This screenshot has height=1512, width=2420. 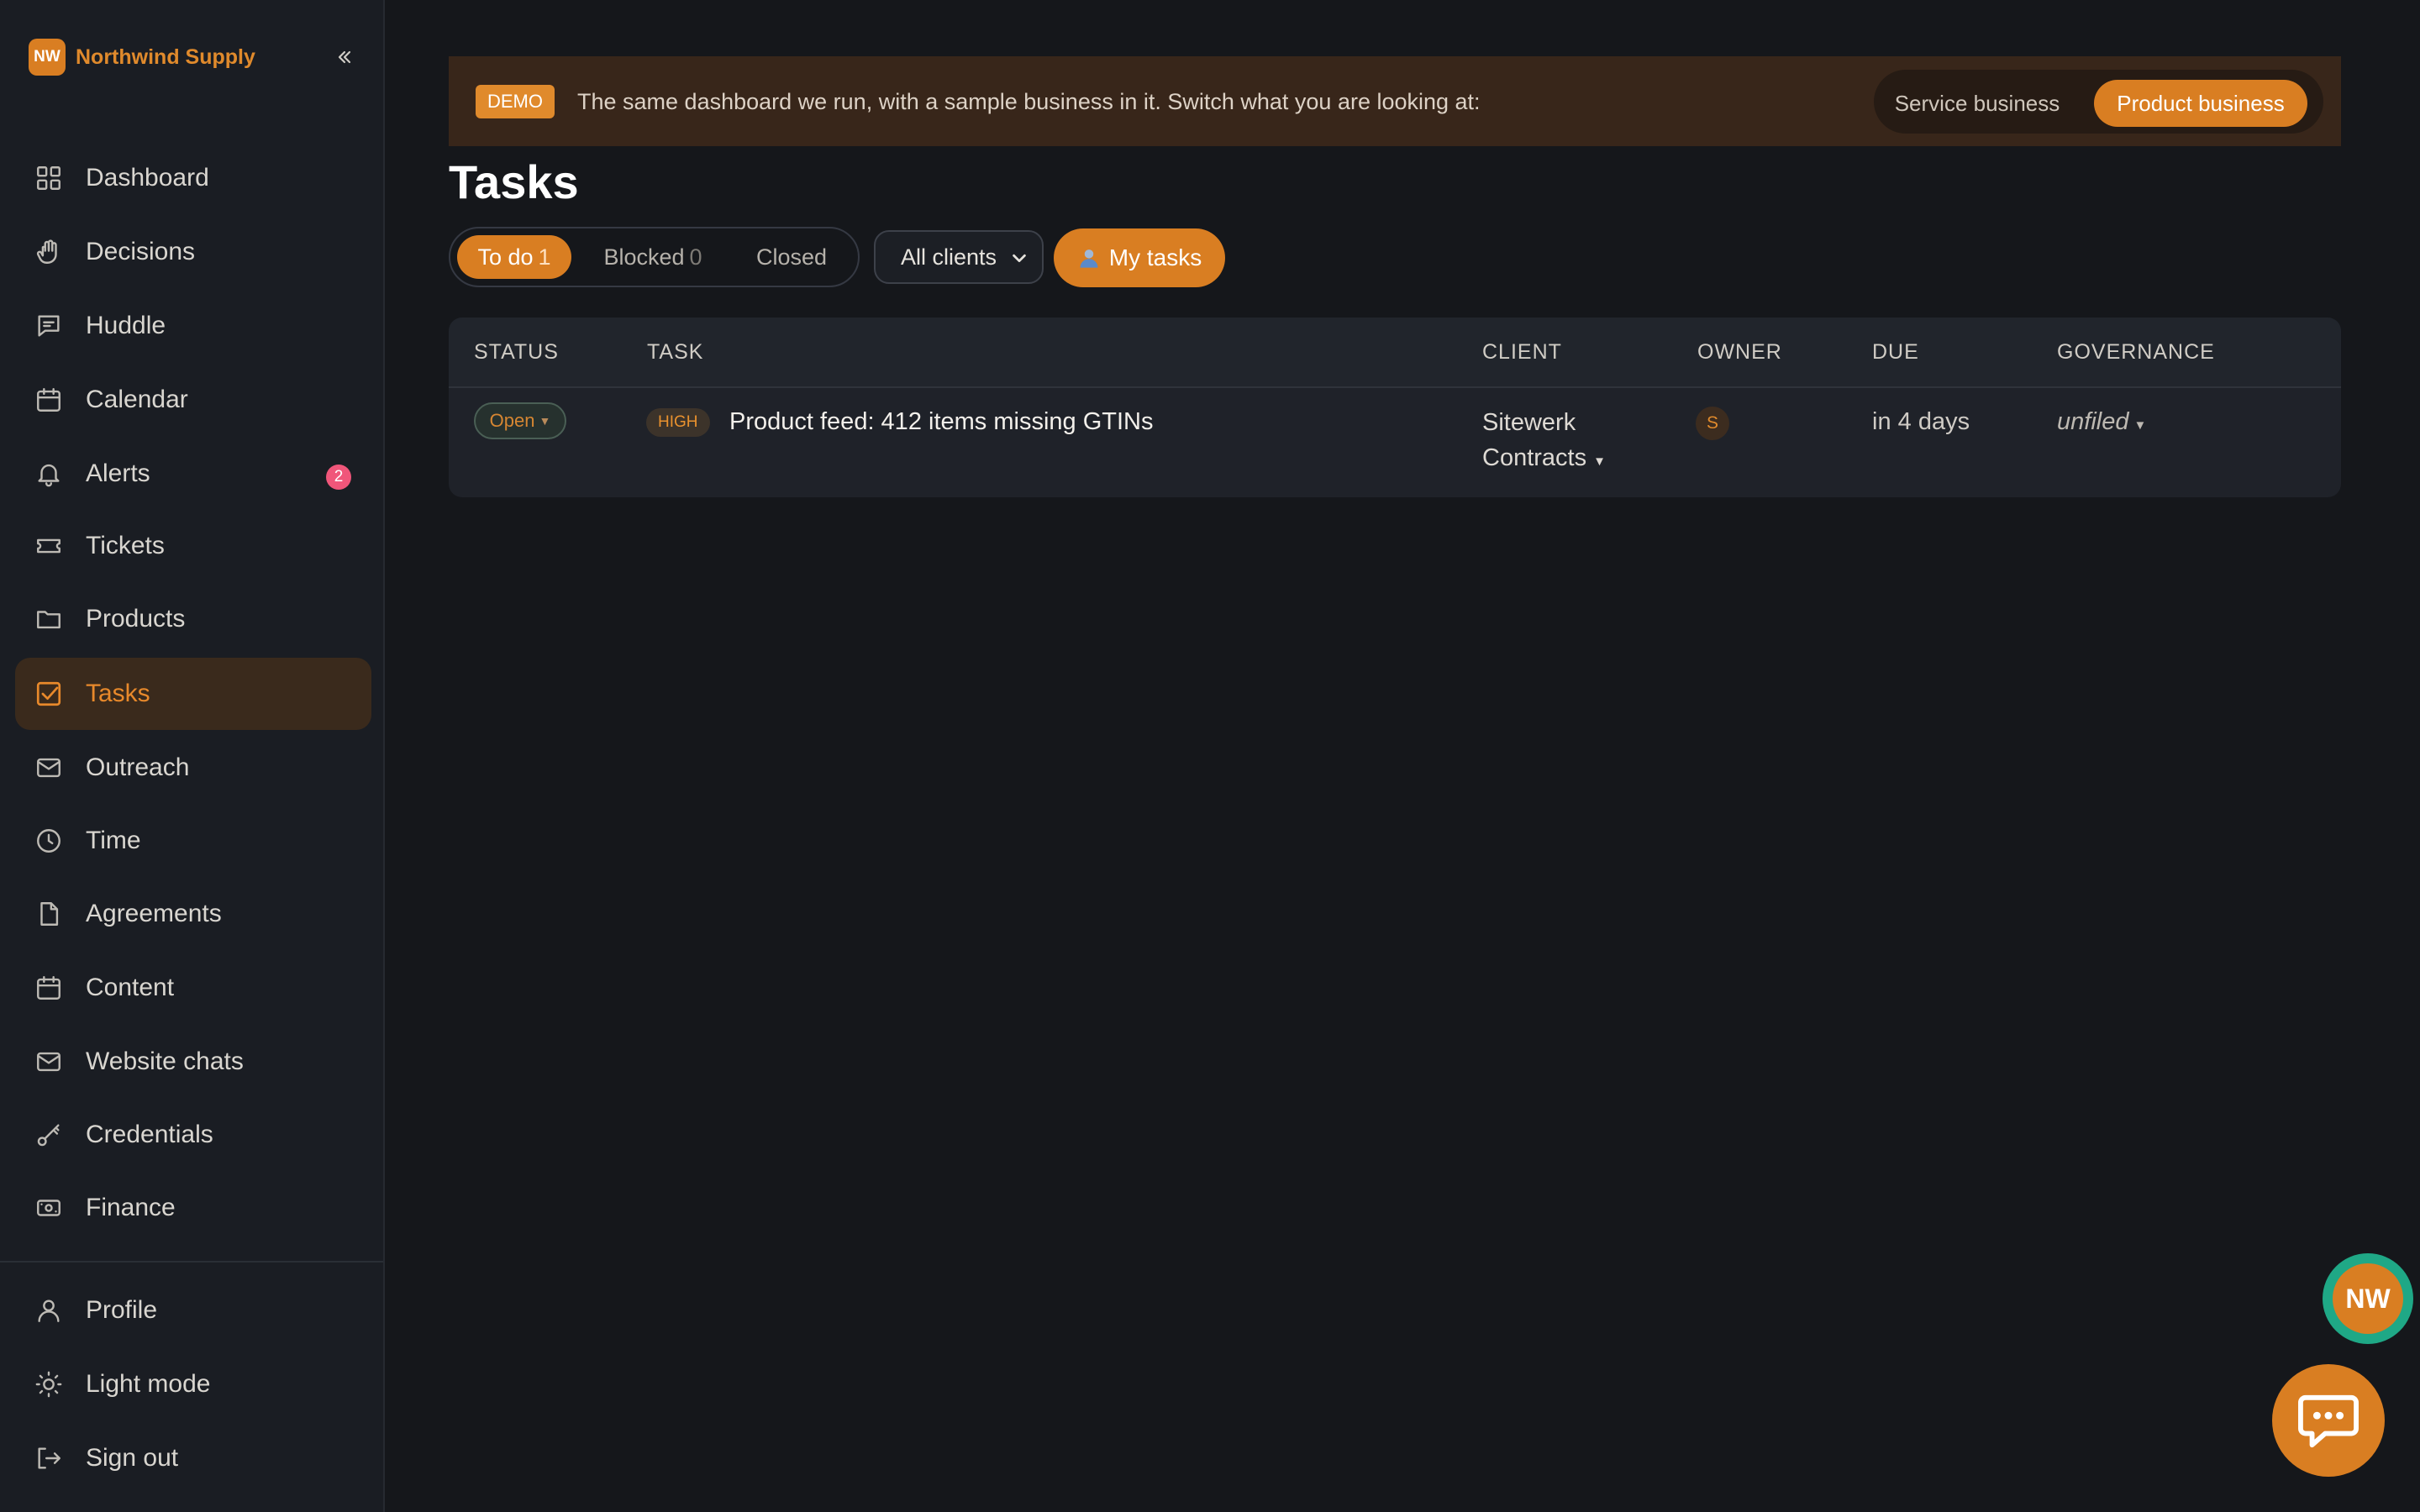 What do you see at coordinates (130, 987) in the screenshot?
I see `sidebar-item-label: Content` at bounding box center [130, 987].